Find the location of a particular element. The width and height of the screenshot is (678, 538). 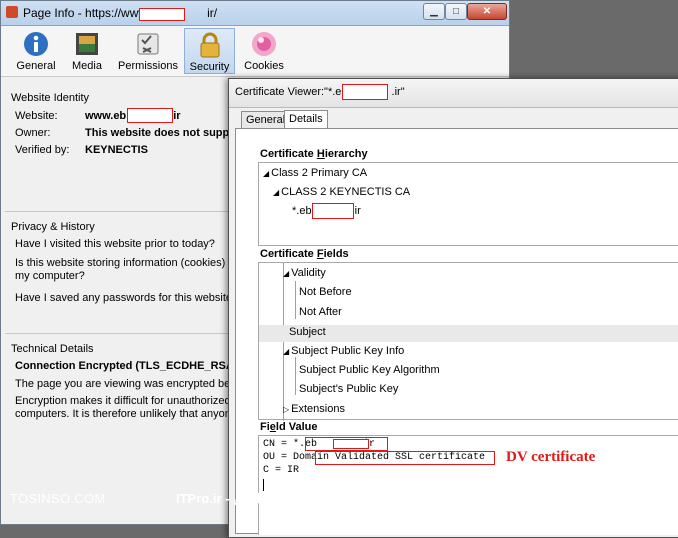

expand-triangle-icon: ▷ is located at coordinates (286, 409).